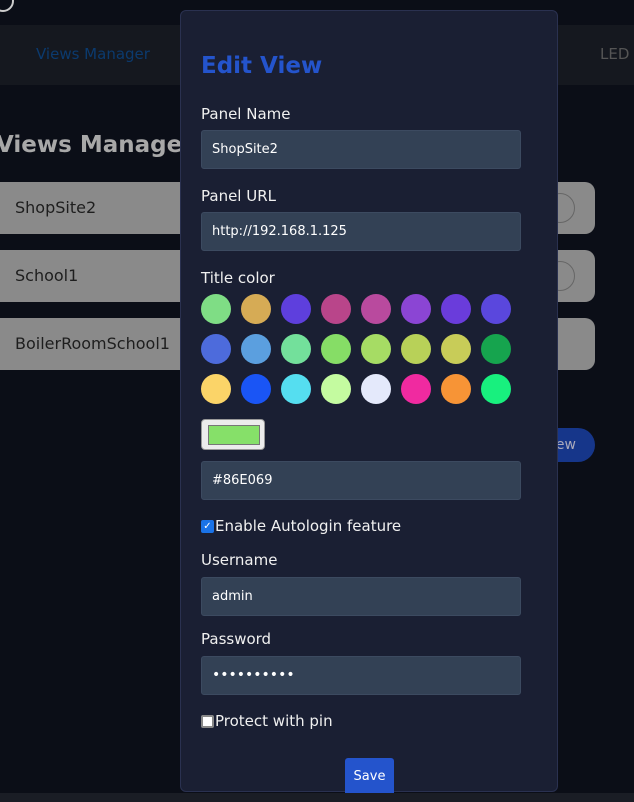 This screenshot has height=802, width=634. What do you see at coordinates (207, 526) in the screenshot?
I see `checkmark-icon: ✓` at bounding box center [207, 526].